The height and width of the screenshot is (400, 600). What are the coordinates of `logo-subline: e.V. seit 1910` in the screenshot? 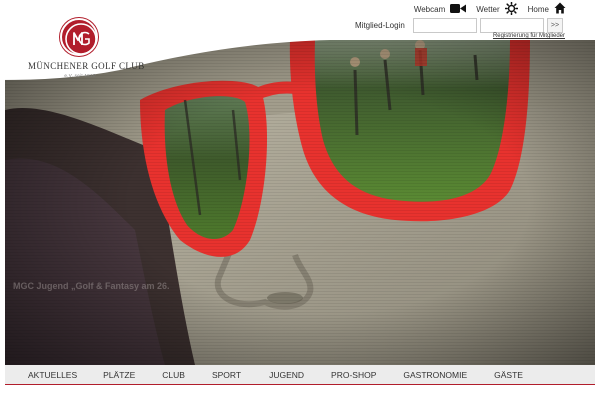 It's located at (80, 75).